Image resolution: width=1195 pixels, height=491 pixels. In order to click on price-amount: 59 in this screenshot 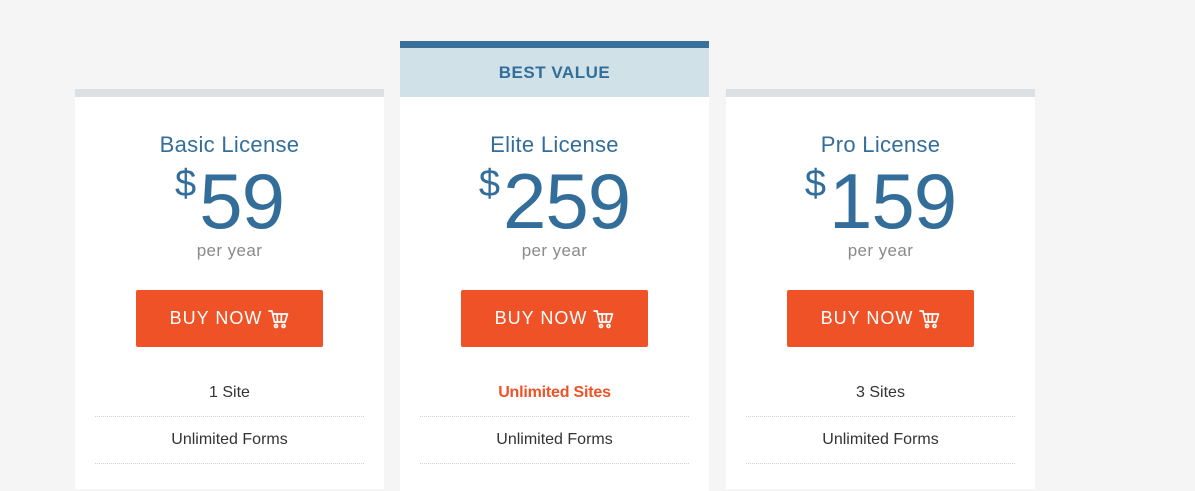, I will do `click(242, 201)`.